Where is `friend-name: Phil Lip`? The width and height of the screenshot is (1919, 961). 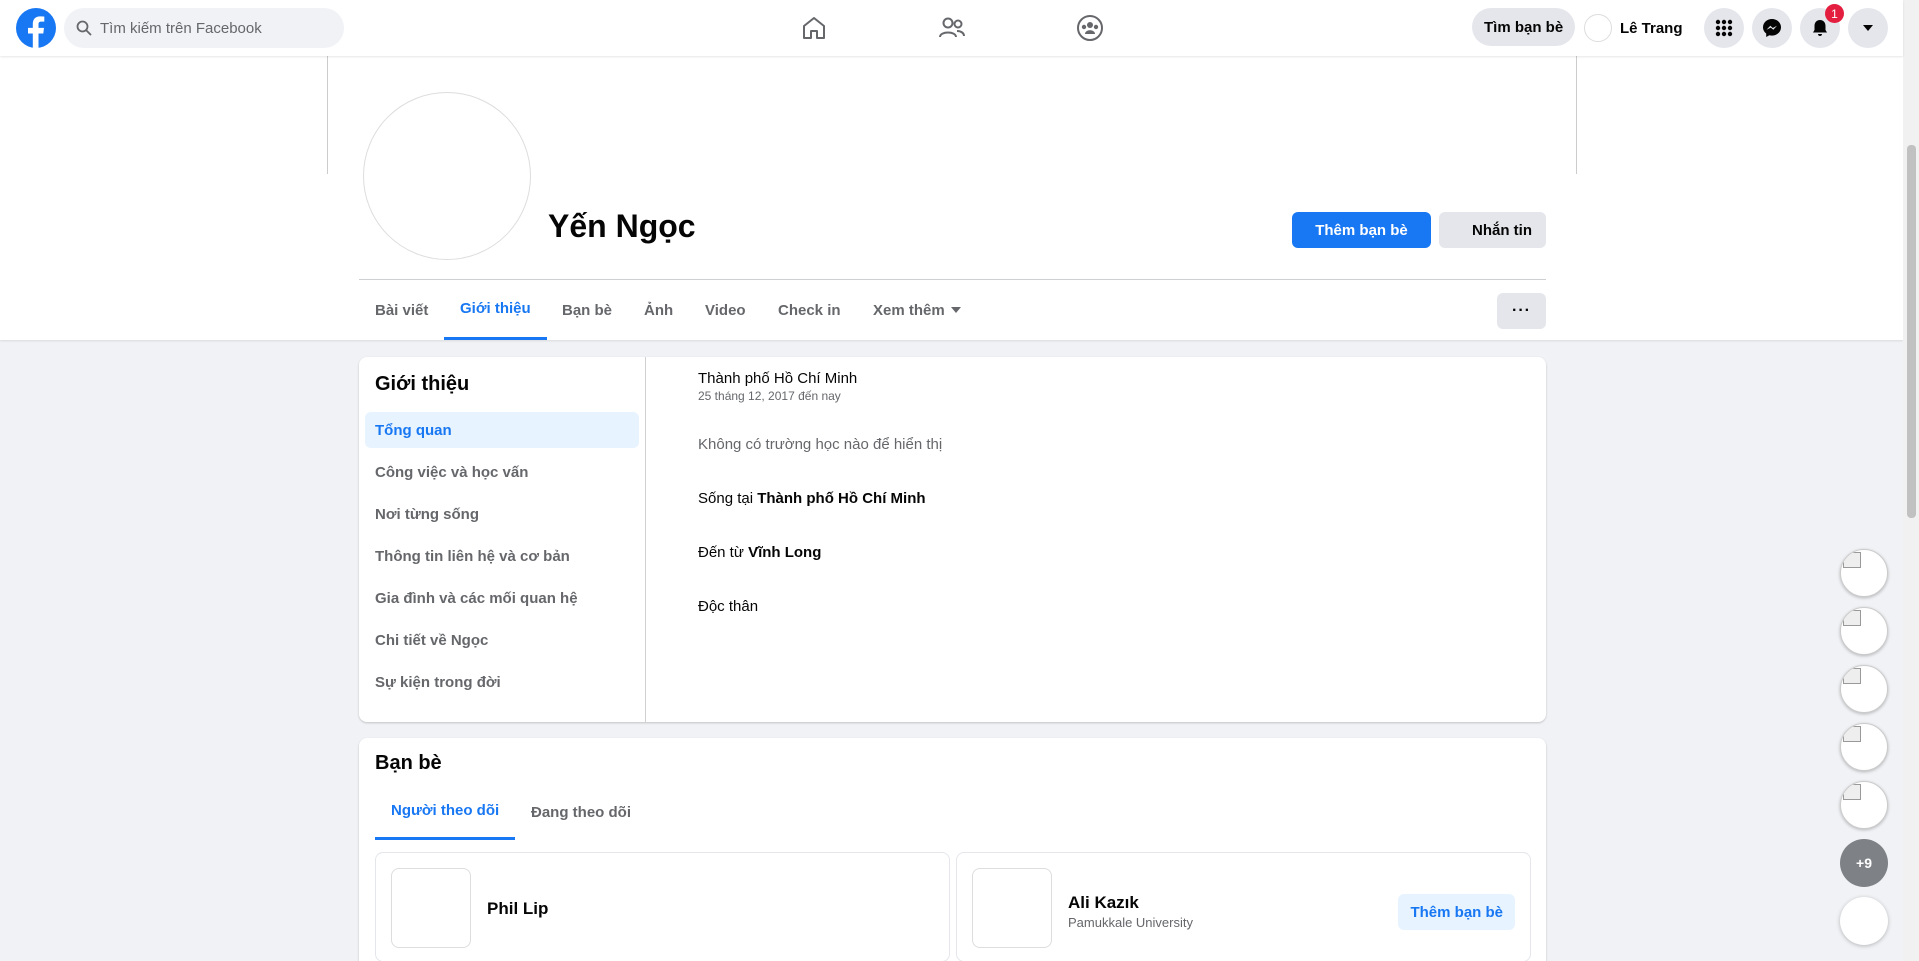
friend-name: Phil Lip is located at coordinates (517, 909).